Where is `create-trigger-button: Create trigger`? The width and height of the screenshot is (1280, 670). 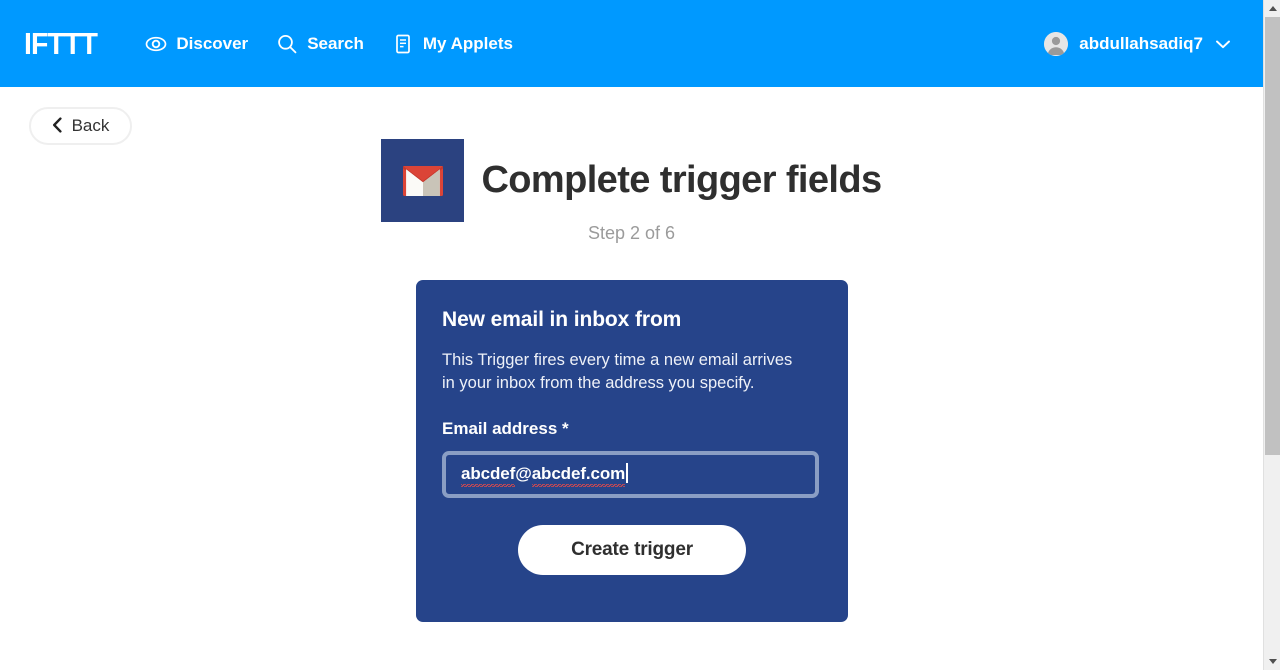 create-trigger-button: Create trigger is located at coordinates (632, 550).